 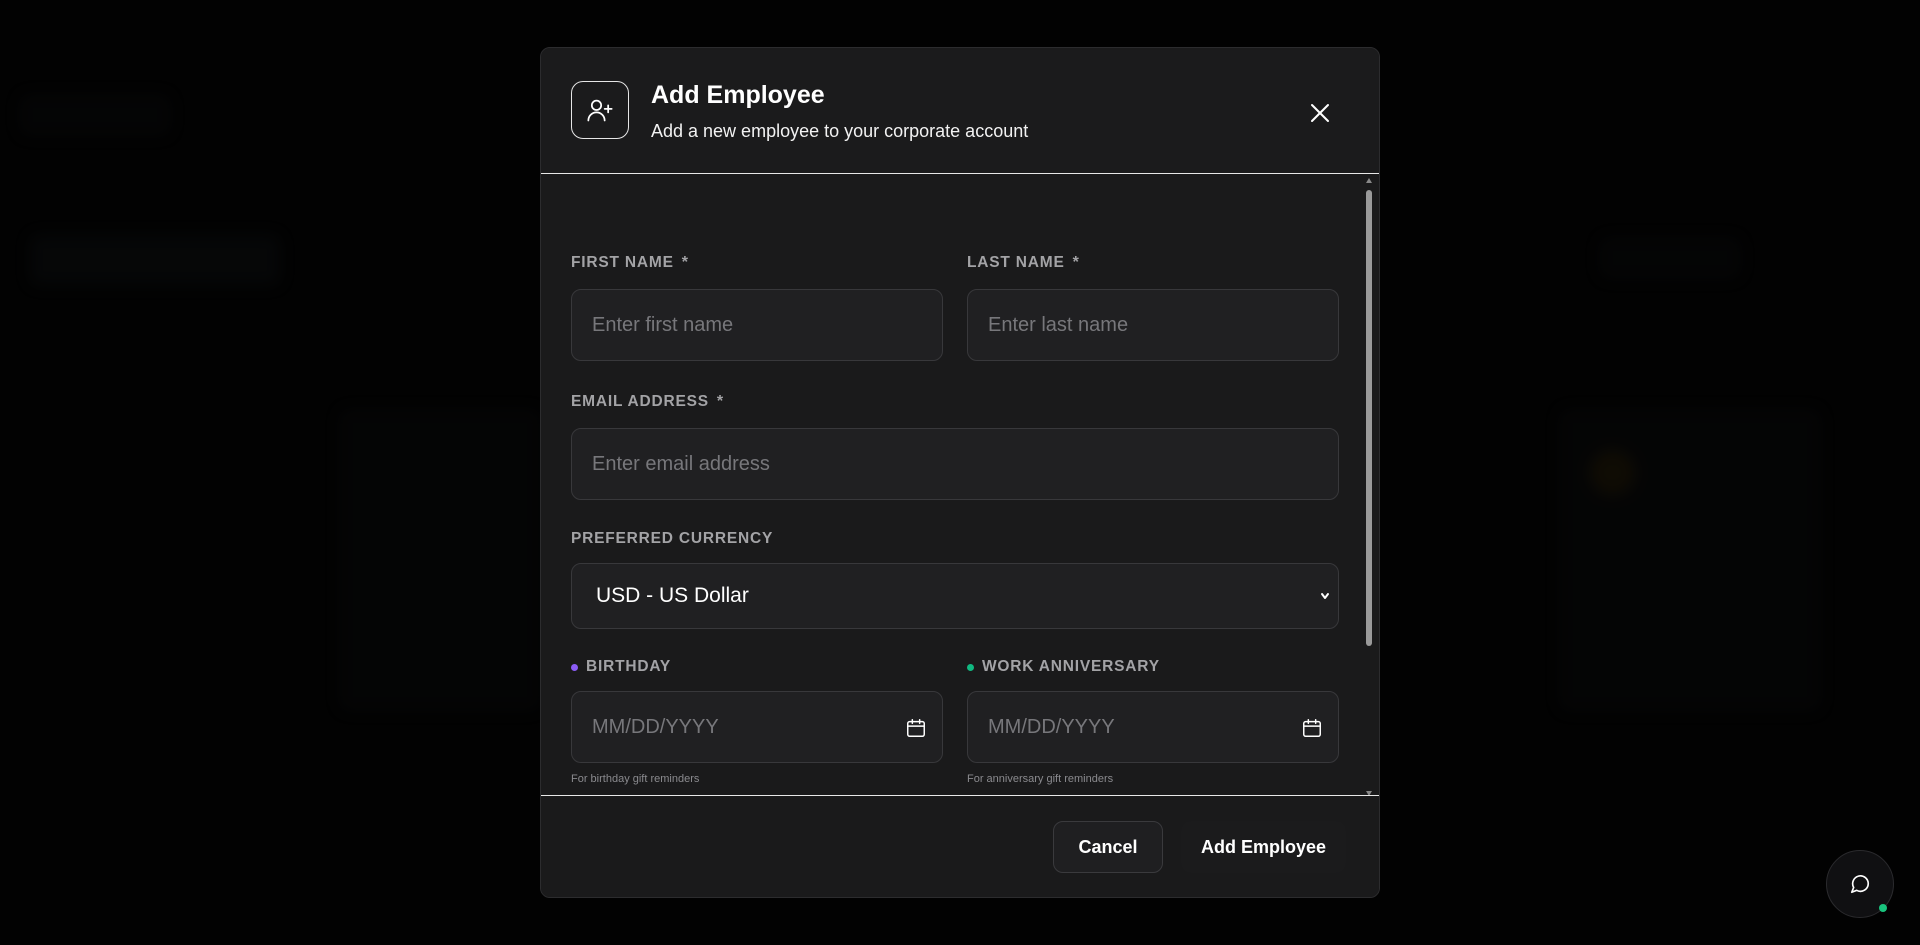 What do you see at coordinates (1040, 779) in the screenshot?
I see `anniversary-helper-text: For anniversary gift reminders` at bounding box center [1040, 779].